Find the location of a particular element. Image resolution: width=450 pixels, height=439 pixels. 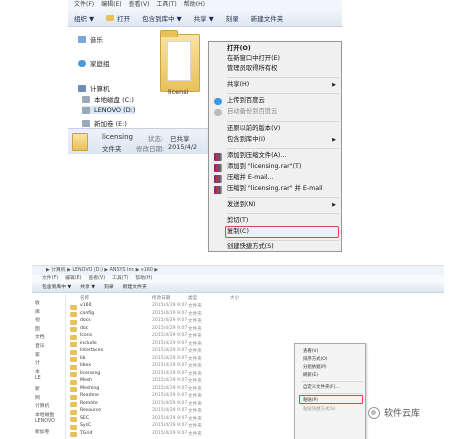

nav-item-music: 音乐 is located at coordinates (90, 39).